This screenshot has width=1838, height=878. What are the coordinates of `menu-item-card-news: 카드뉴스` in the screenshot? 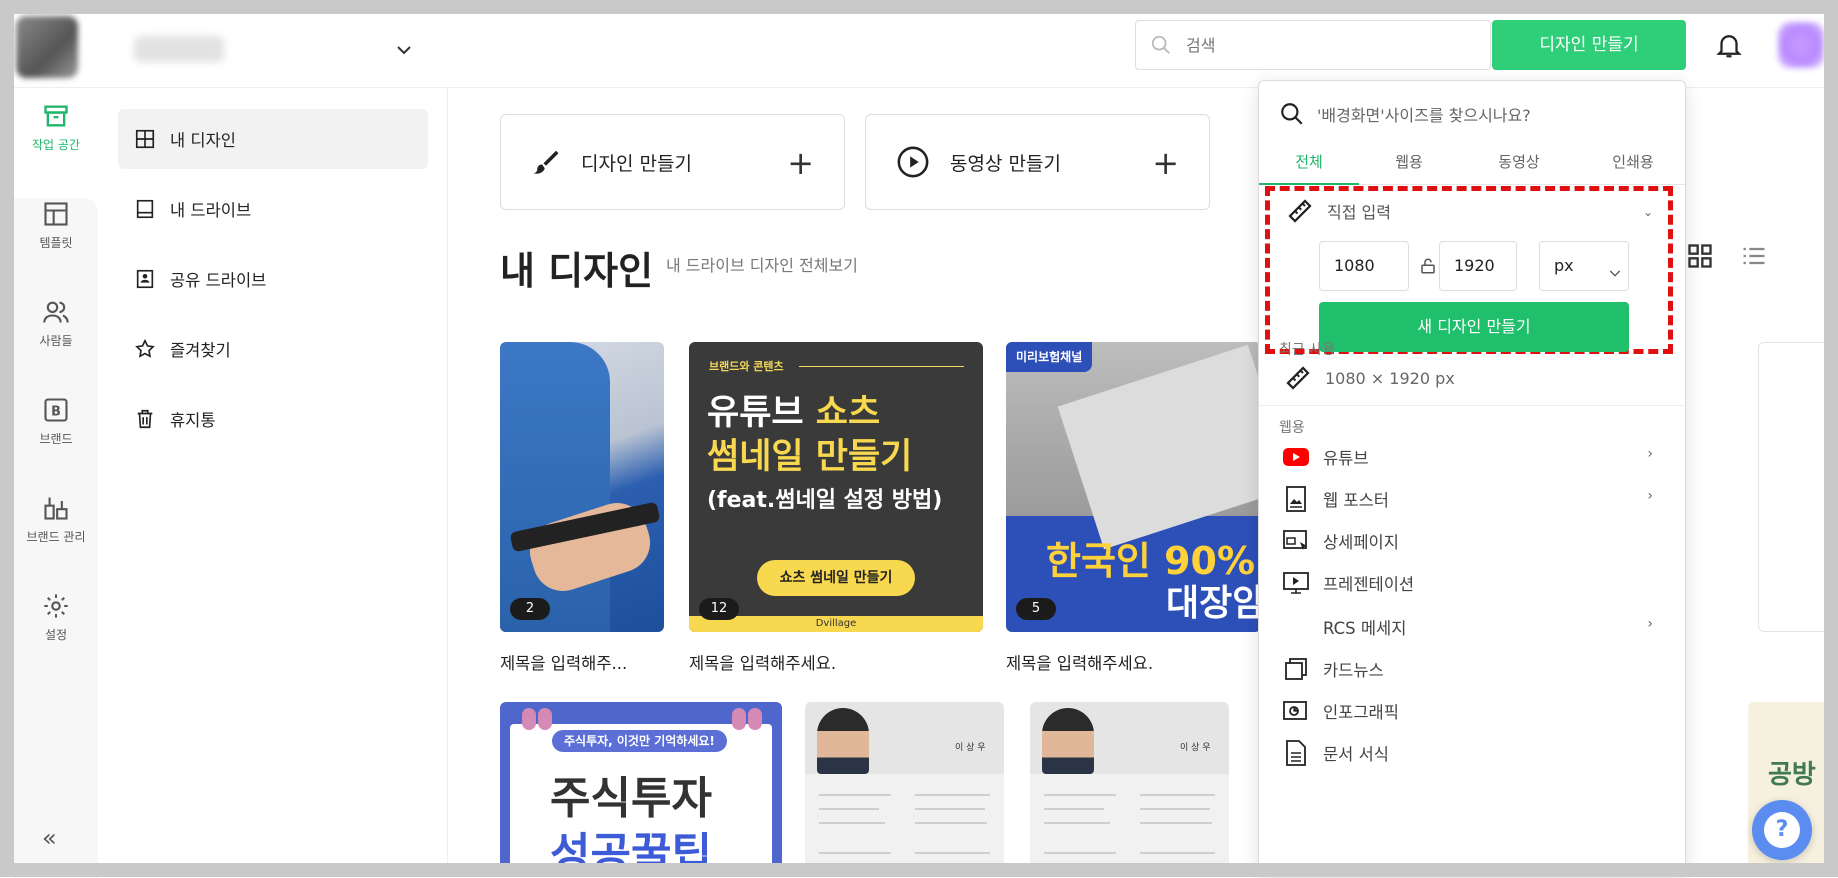 It's located at (1473, 669).